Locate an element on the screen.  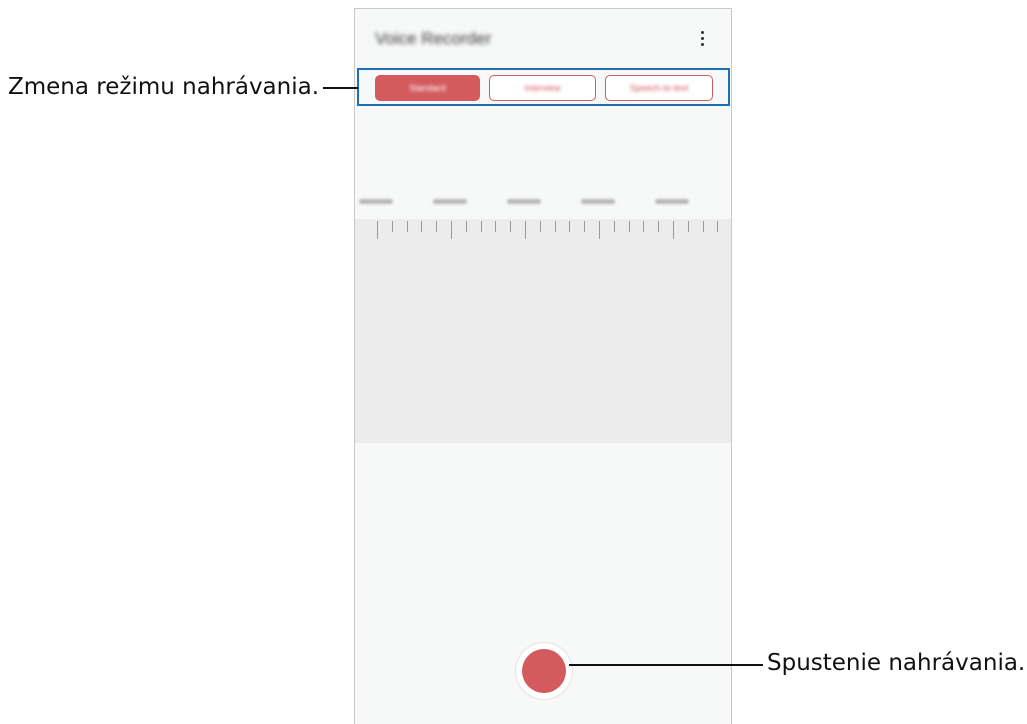
record-icon is located at coordinates (544, 671).